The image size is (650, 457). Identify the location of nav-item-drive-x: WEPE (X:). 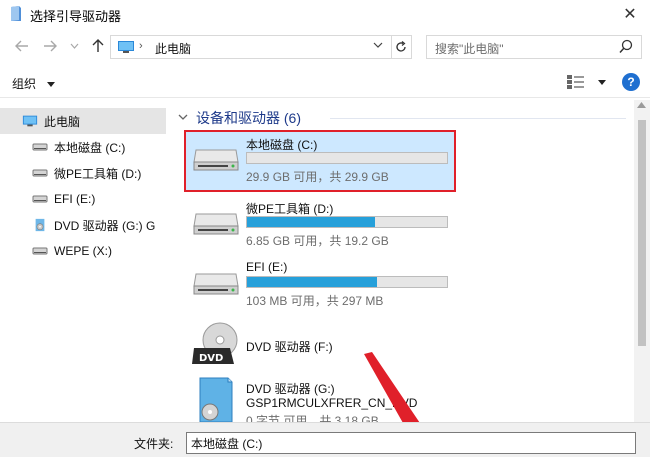
(83, 251).